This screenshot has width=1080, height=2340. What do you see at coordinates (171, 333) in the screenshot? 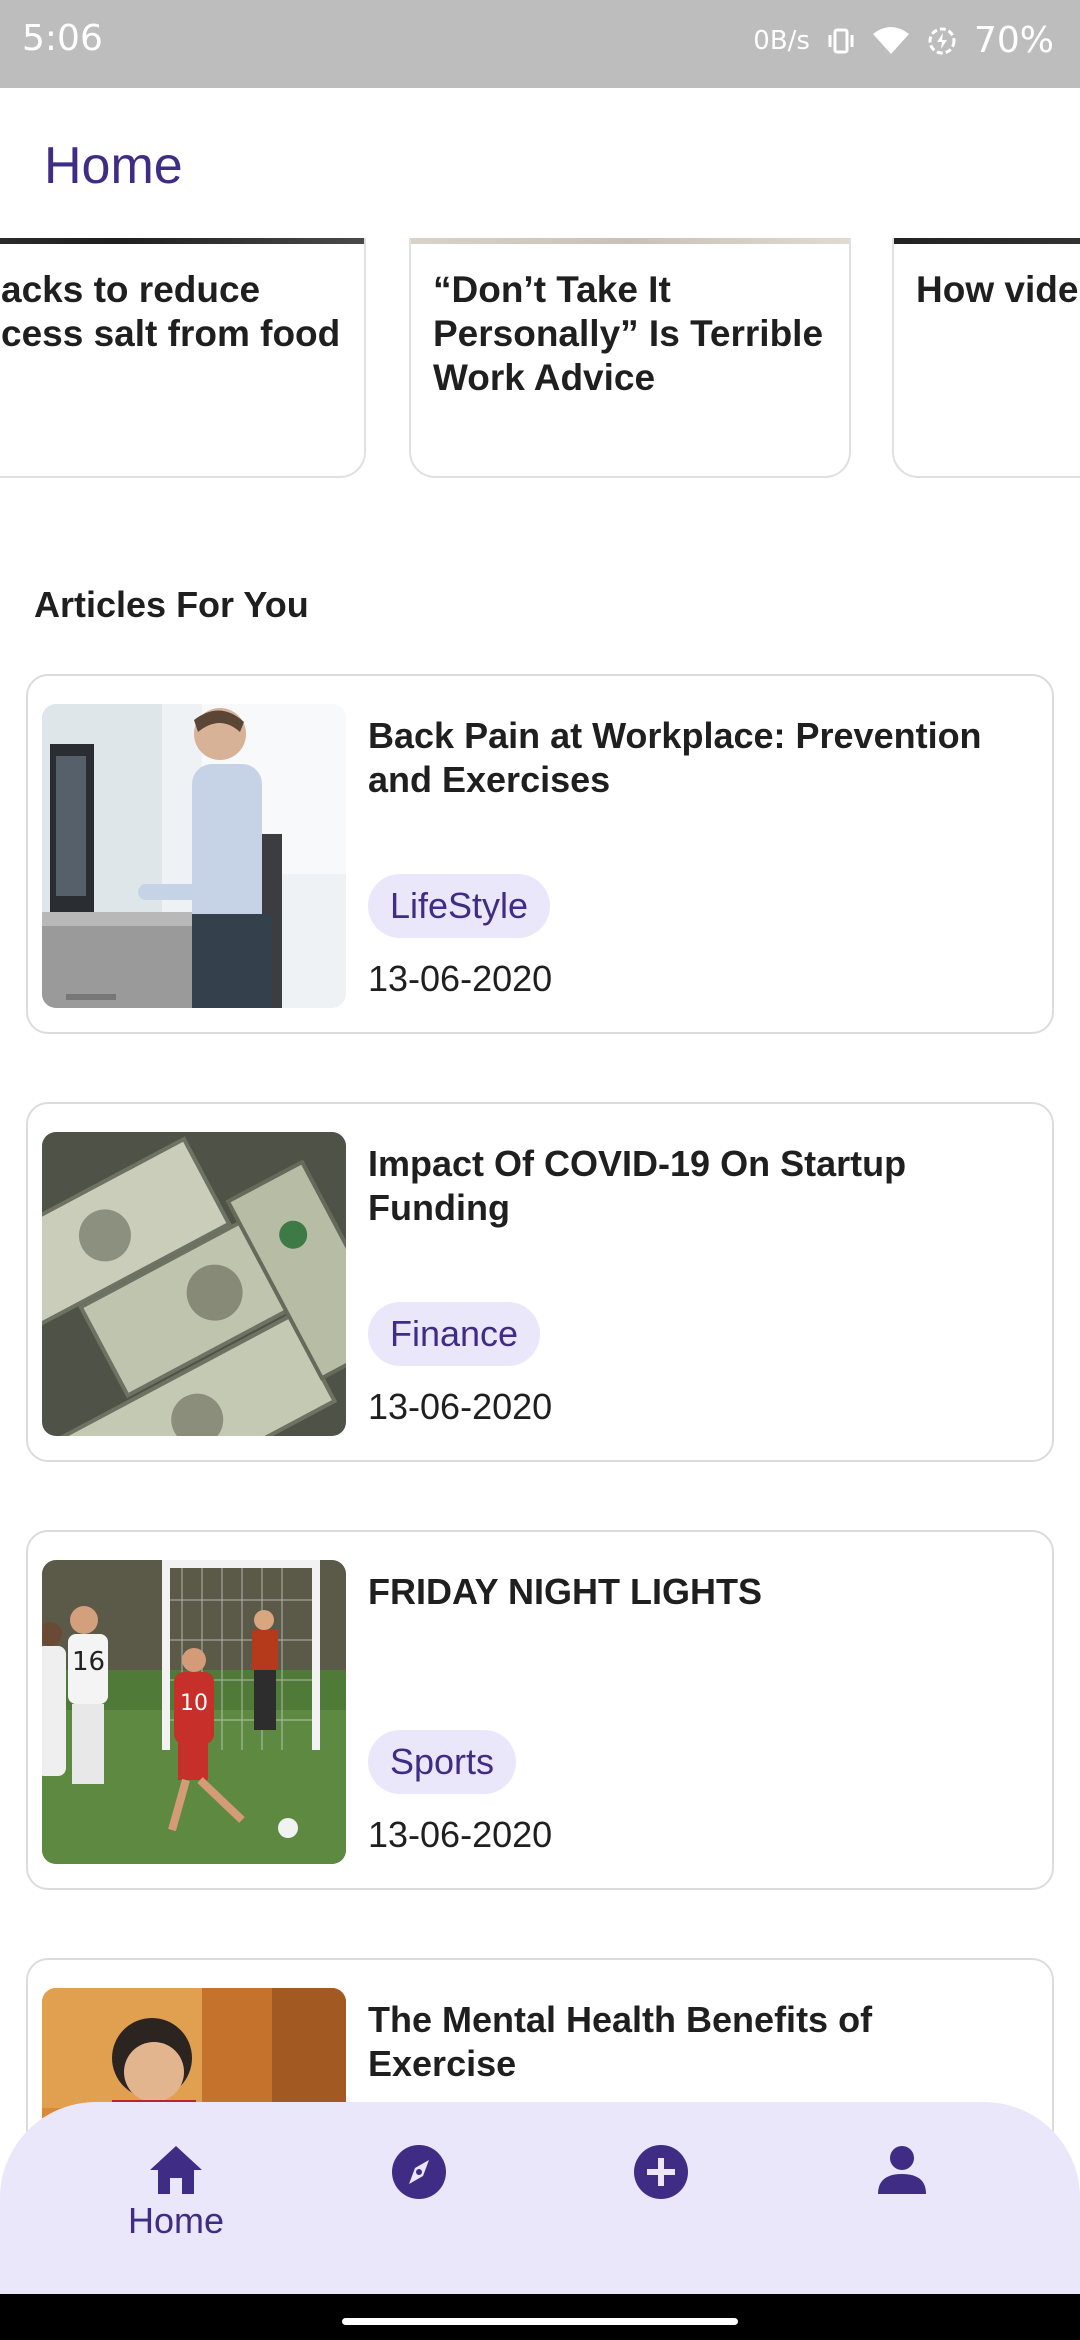
I see `featured-title-line: cess salt from food` at bounding box center [171, 333].